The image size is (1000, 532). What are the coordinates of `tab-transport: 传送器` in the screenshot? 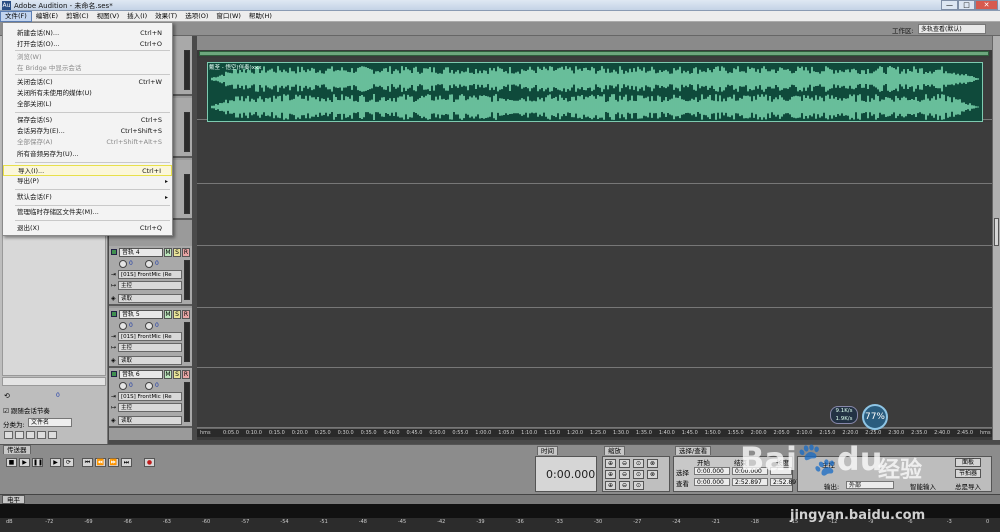 It's located at (17, 449).